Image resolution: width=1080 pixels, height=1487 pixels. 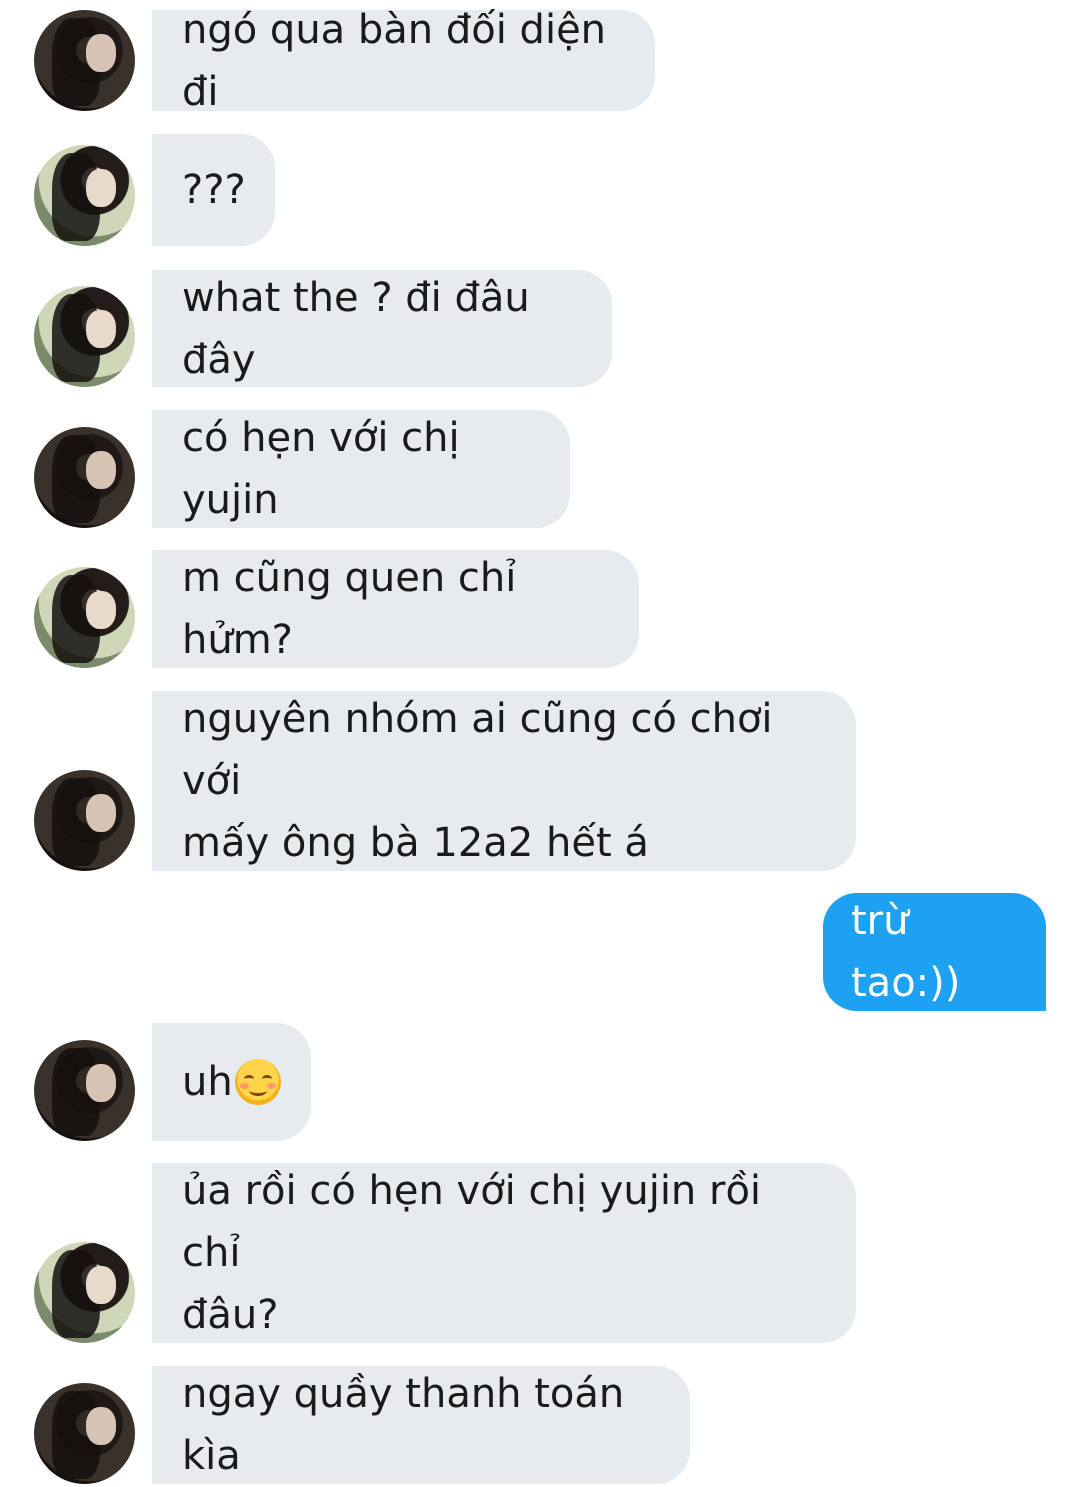 I want to click on outgoing-message-bubble: trừ tao:)), so click(x=934, y=952).